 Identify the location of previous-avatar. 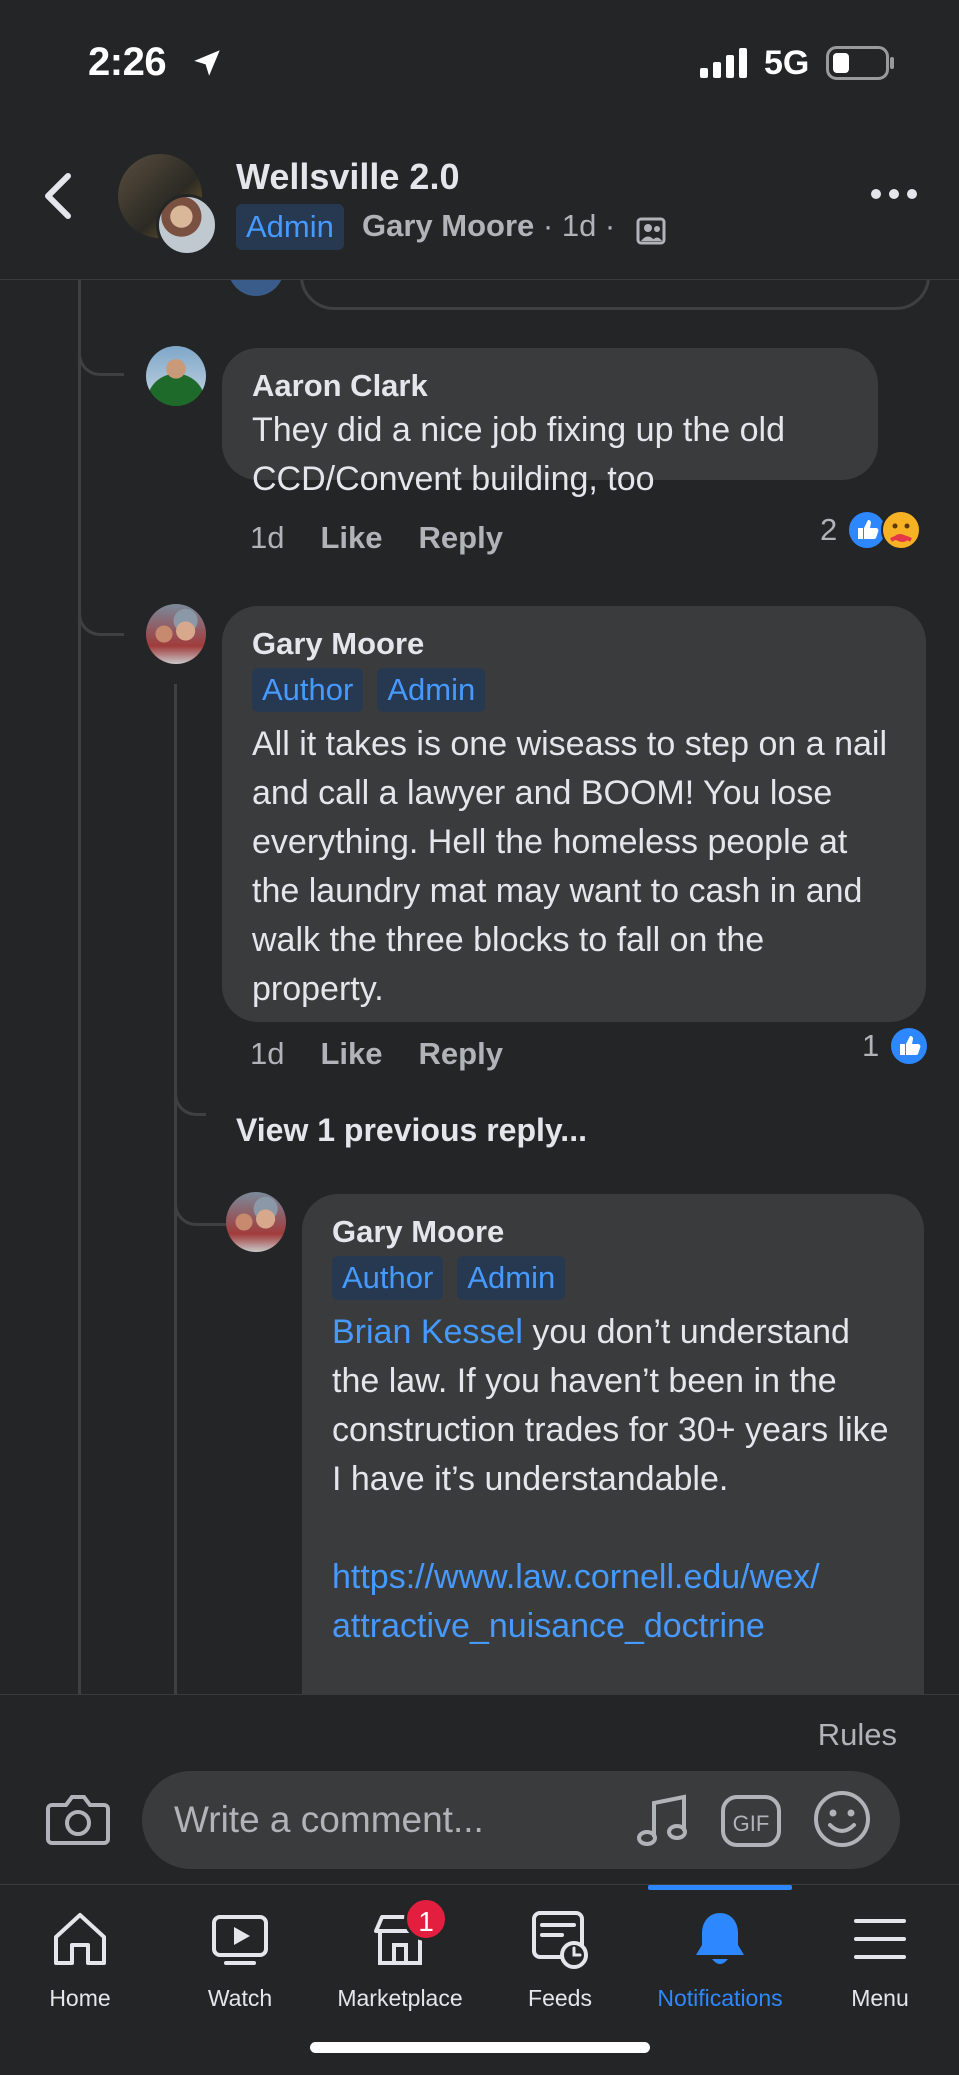
(256, 288).